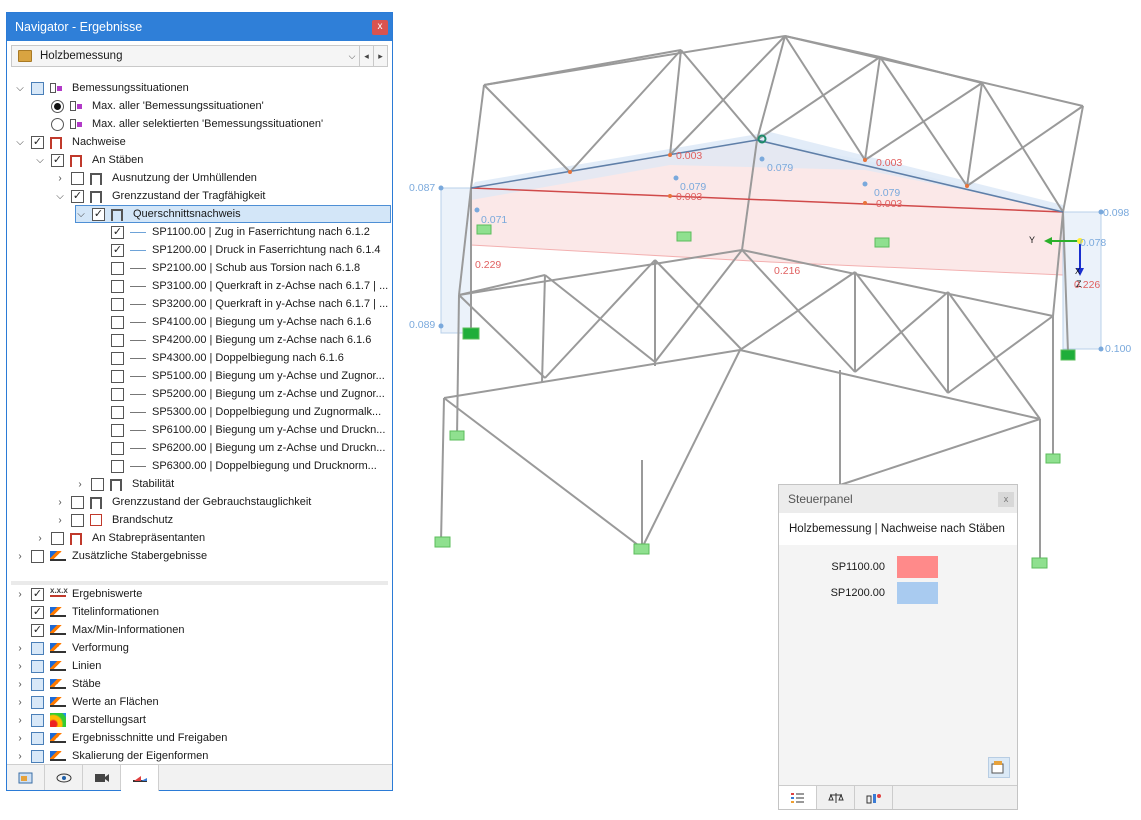 This screenshot has height=820, width=1141. What do you see at coordinates (108, 630) in the screenshot?
I see `tree-item-maxmin: ✓ Max/Min-Informationen` at bounding box center [108, 630].